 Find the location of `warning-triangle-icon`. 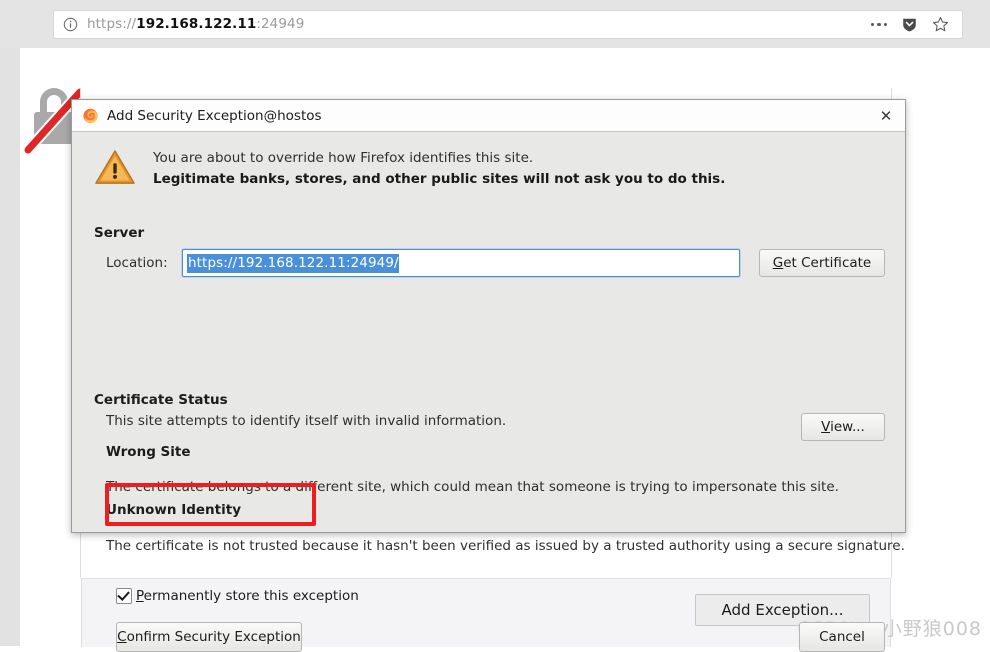

warning-triangle-icon is located at coordinates (115, 167).